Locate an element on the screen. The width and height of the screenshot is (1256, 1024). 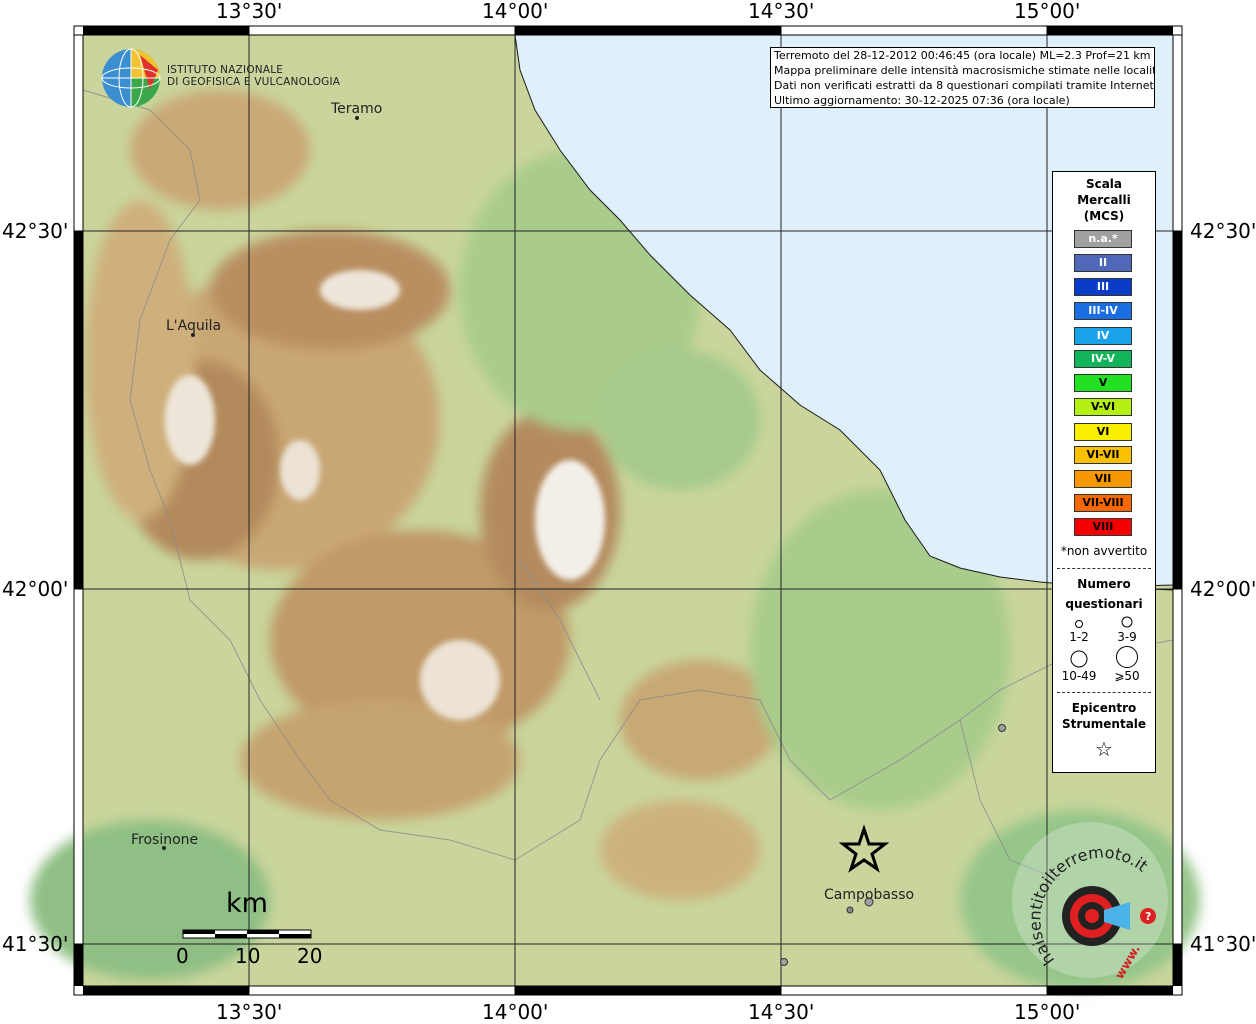
count-title-line-2: questionari is located at coordinates (1104, 604).